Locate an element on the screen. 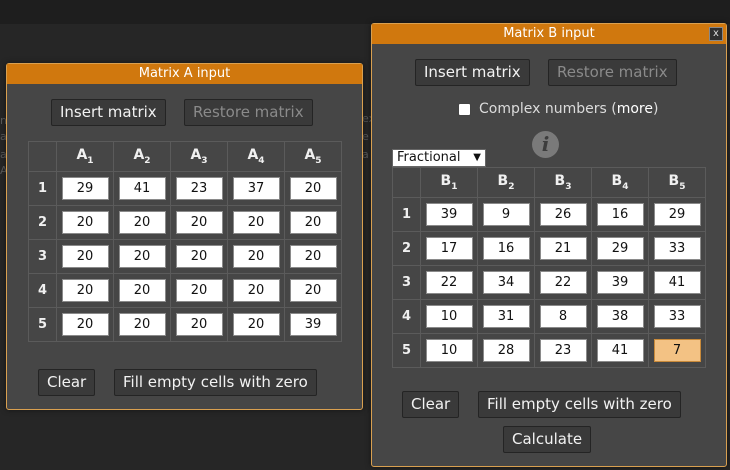  matrix-cell-input: 9 is located at coordinates (506, 214).